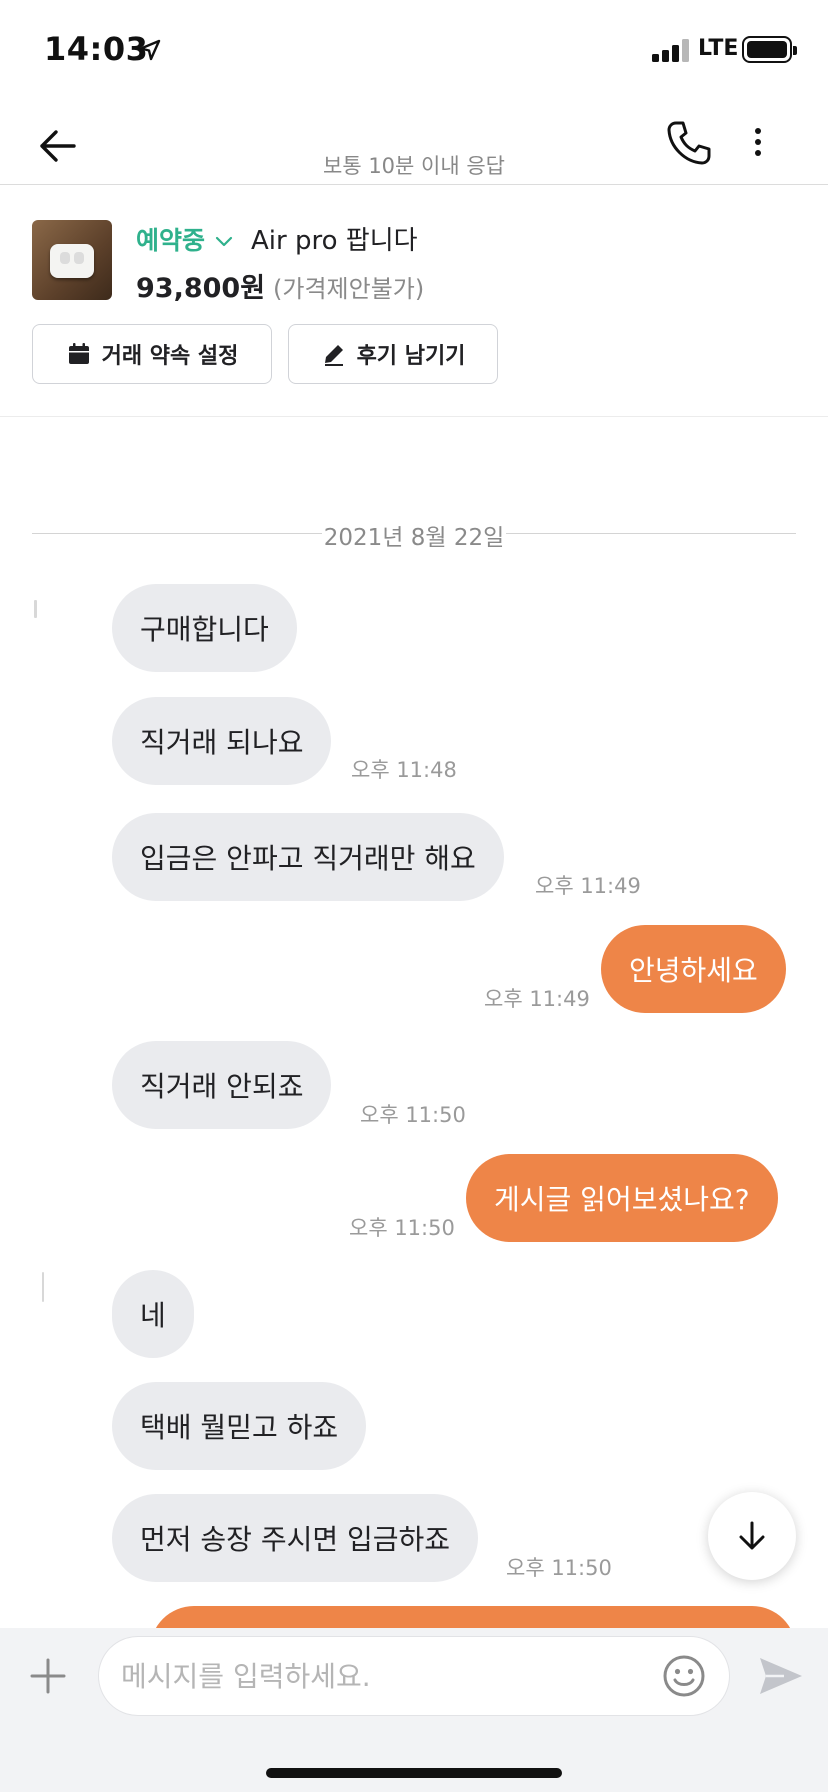 This screenshot has width=828, height=1792. Describe the element at coordinates (222, 741) in the screenshot. I see `message-bubble: 직거래 되나요` at that location.